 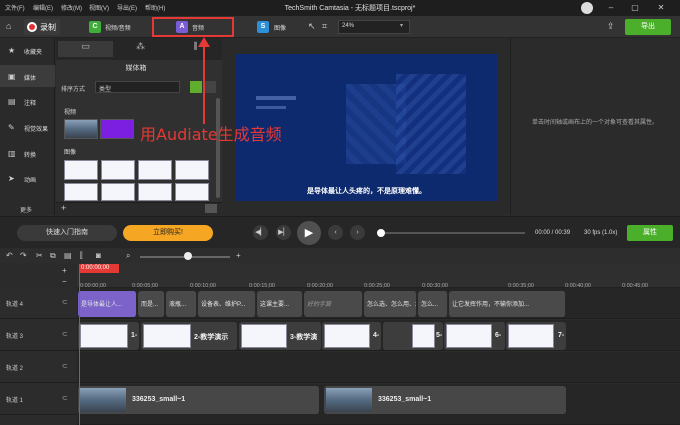 What do you see at coordinates (81, 256) in the screenshot?
I see `split-icon: ⫿` at bounding box center [81, 256].